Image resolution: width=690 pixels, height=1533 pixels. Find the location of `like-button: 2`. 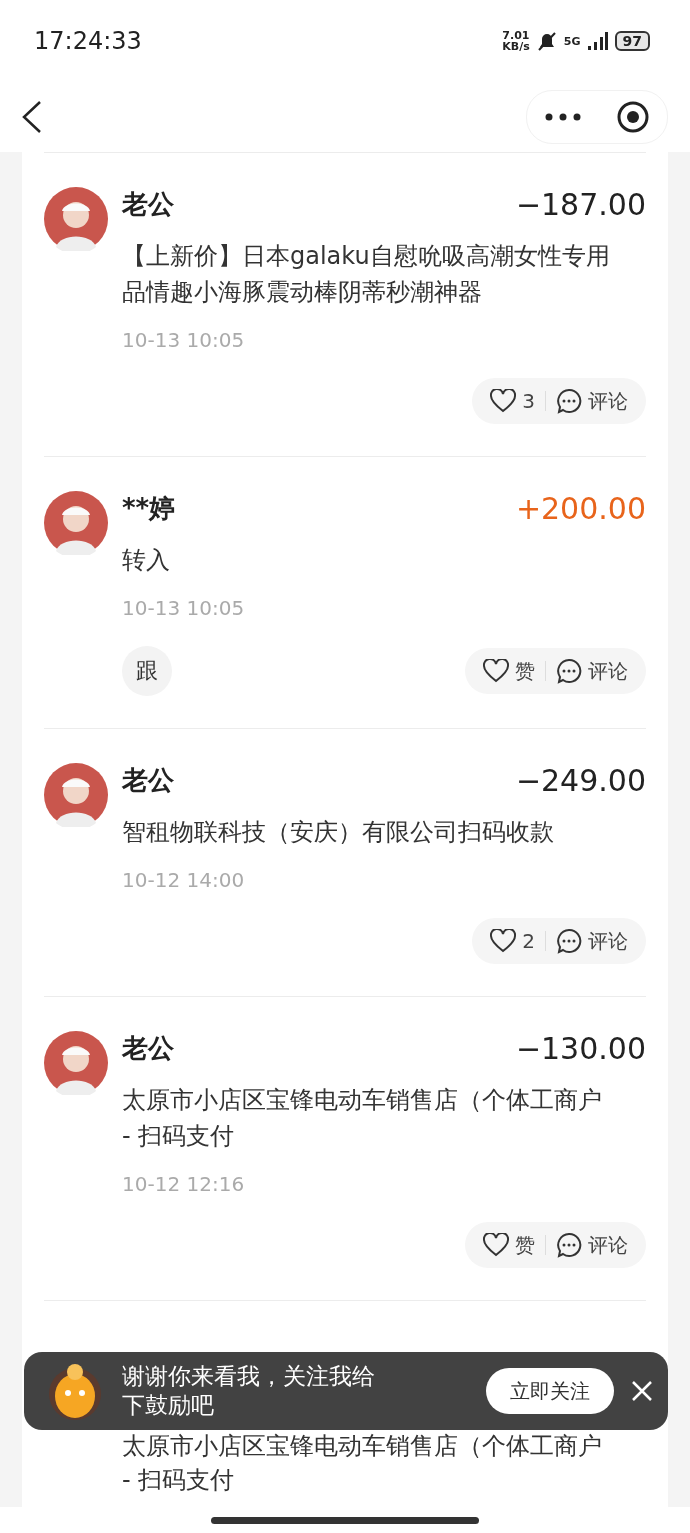

like-button: 2 is located at coordinates (512, 941).